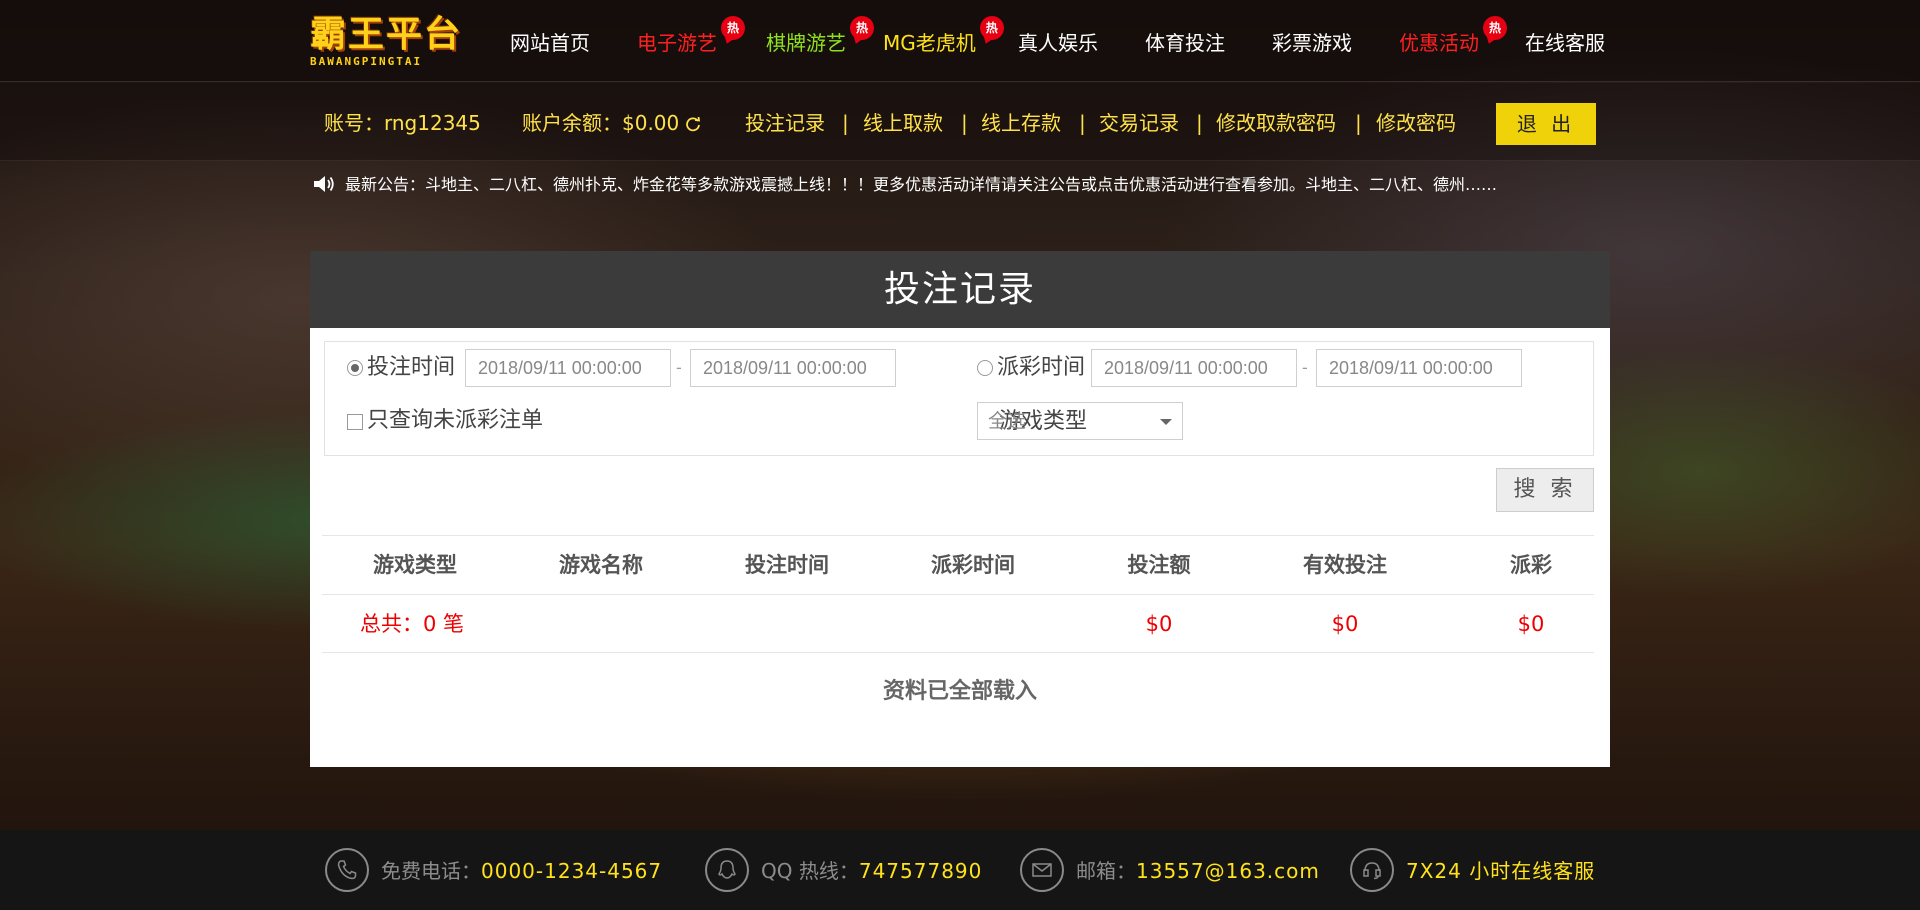 The width and height of the screenshot is (1920, 910). I want to click on logo-subtitle: BAWANGPINGTAI, so click(366, 61).